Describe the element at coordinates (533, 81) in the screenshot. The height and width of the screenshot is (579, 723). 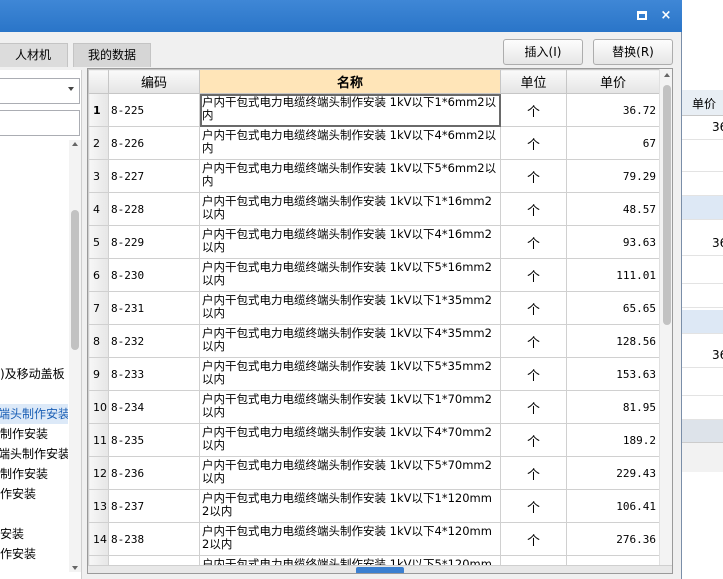
I see `column-header-unit: 单位` at that location.